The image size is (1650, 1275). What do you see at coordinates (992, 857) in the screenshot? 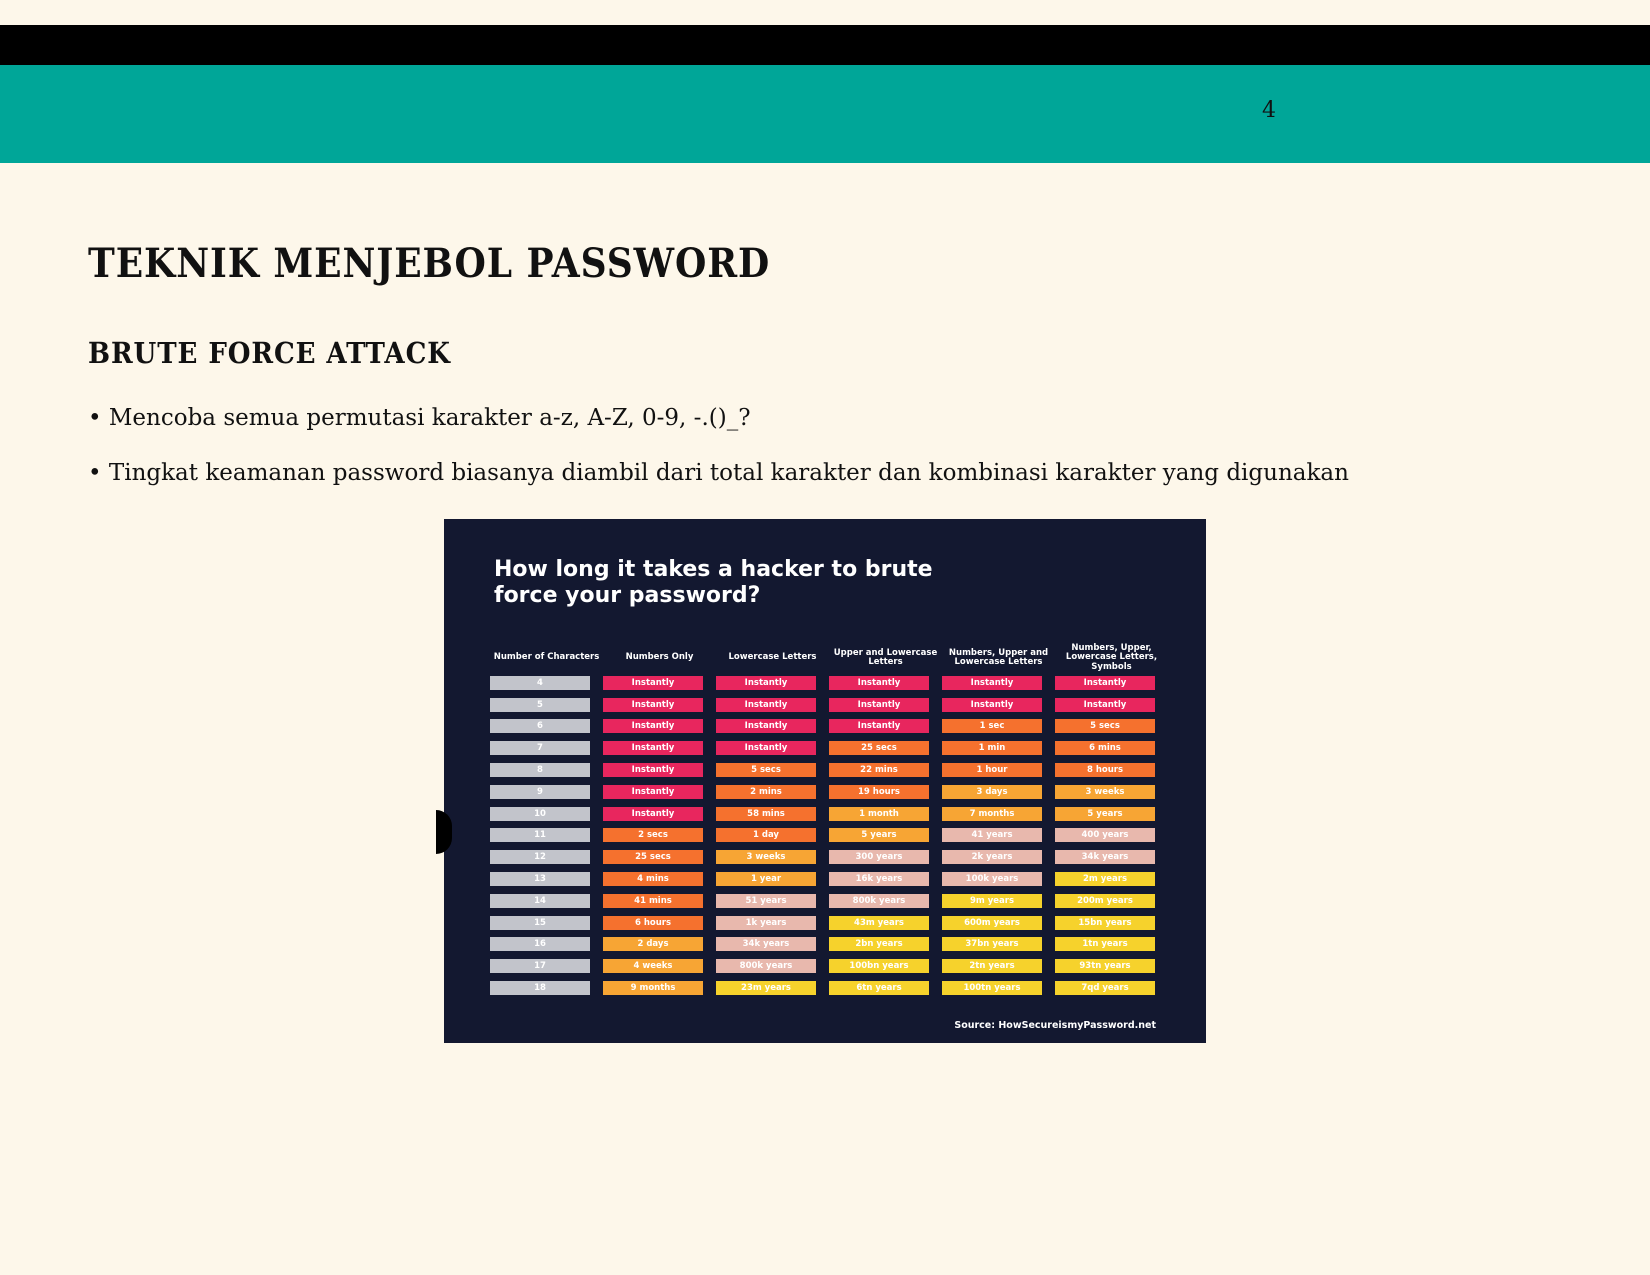
I see `crack-time-cell: 2k years` at bounding box center [992, 857].